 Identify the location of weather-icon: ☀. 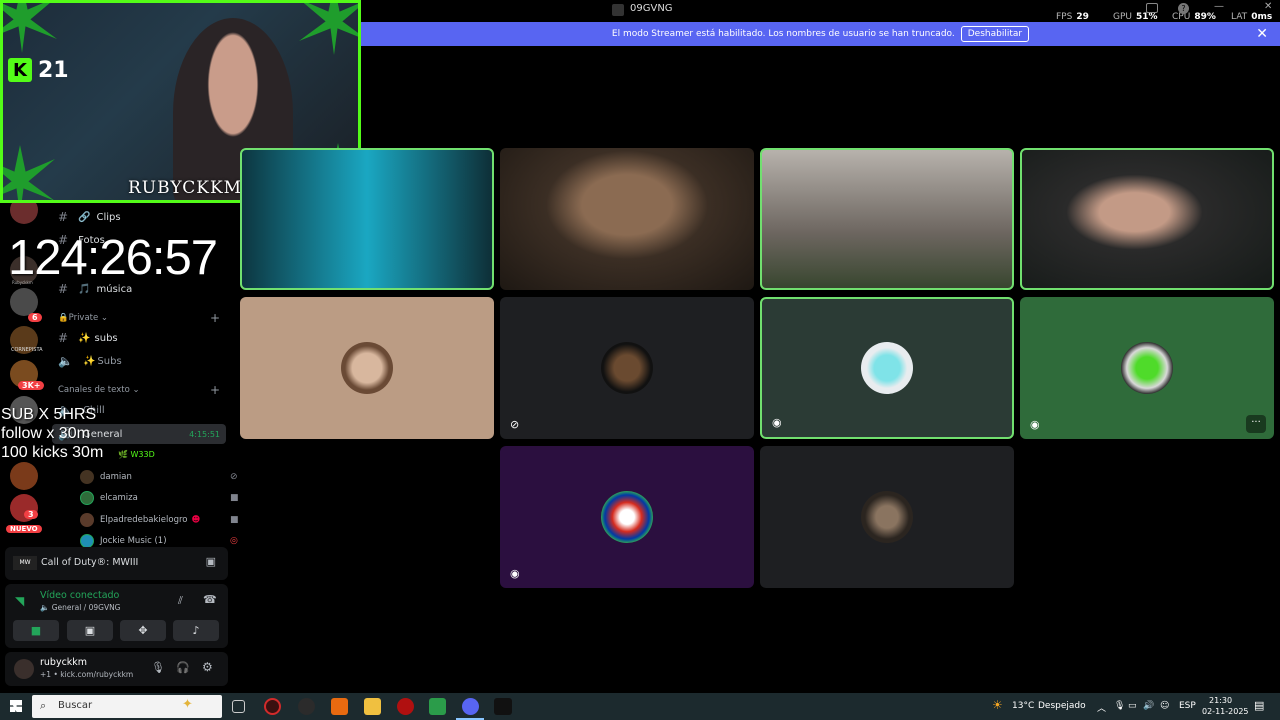
(997, 705).